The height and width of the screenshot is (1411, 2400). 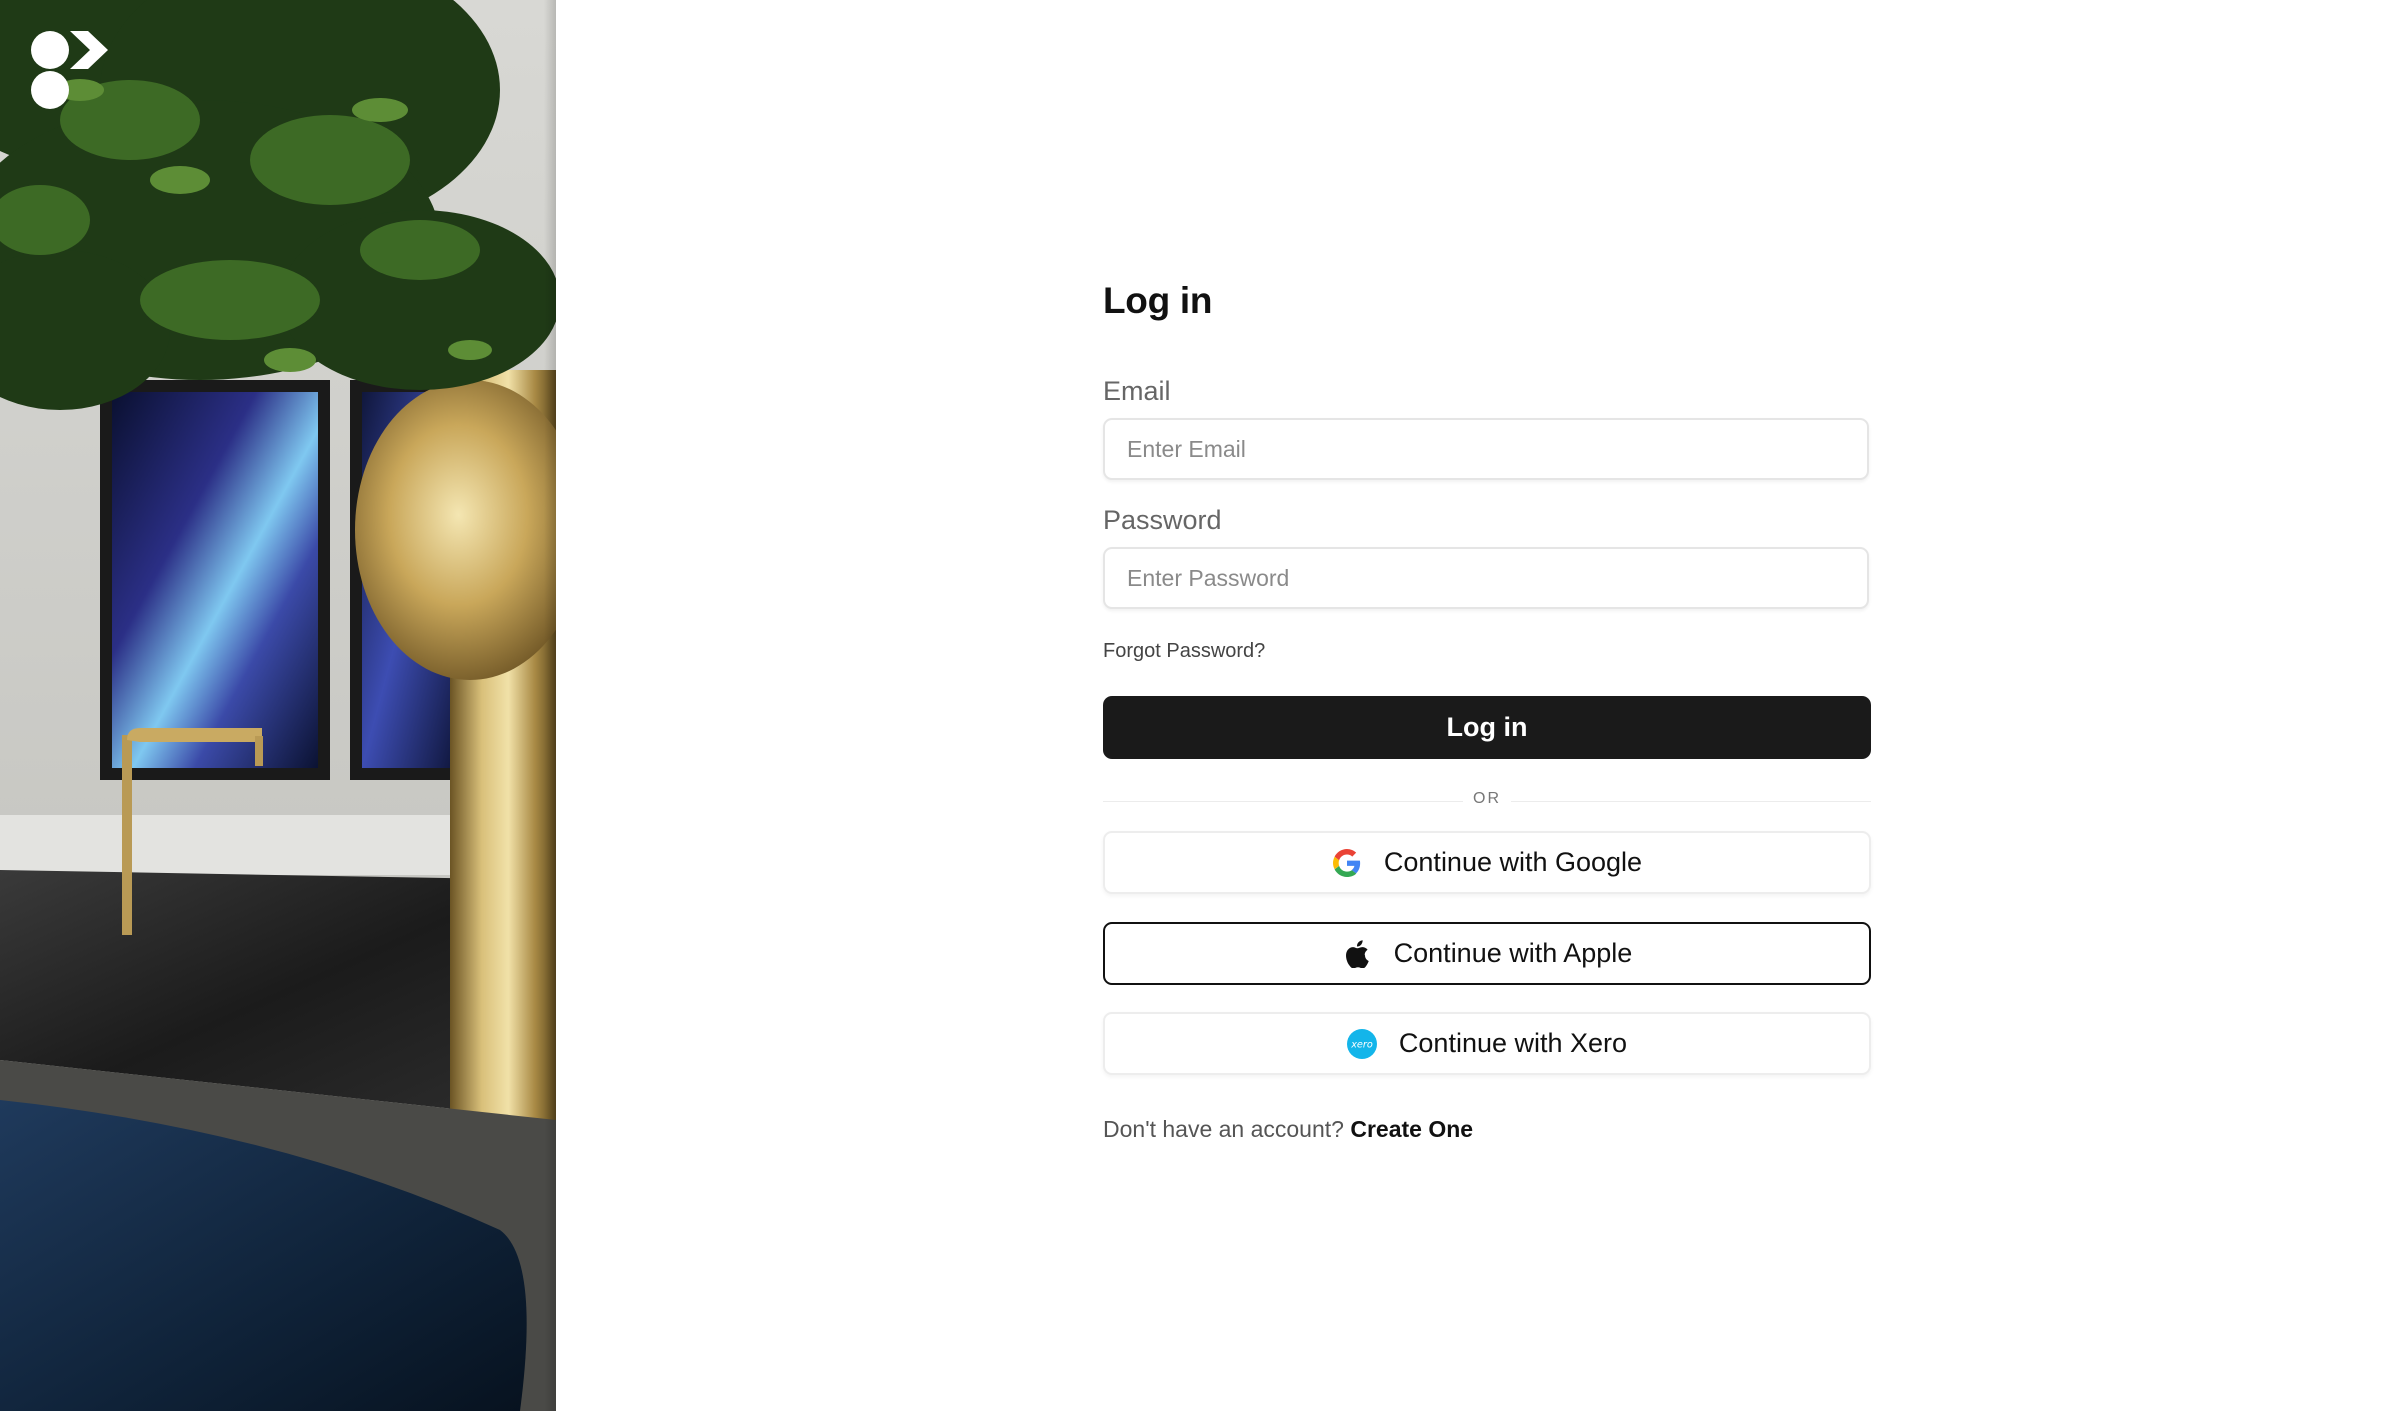 I want to click on signup-prompt: Don't have an account? Create One, so click(x=1288, y=1129).